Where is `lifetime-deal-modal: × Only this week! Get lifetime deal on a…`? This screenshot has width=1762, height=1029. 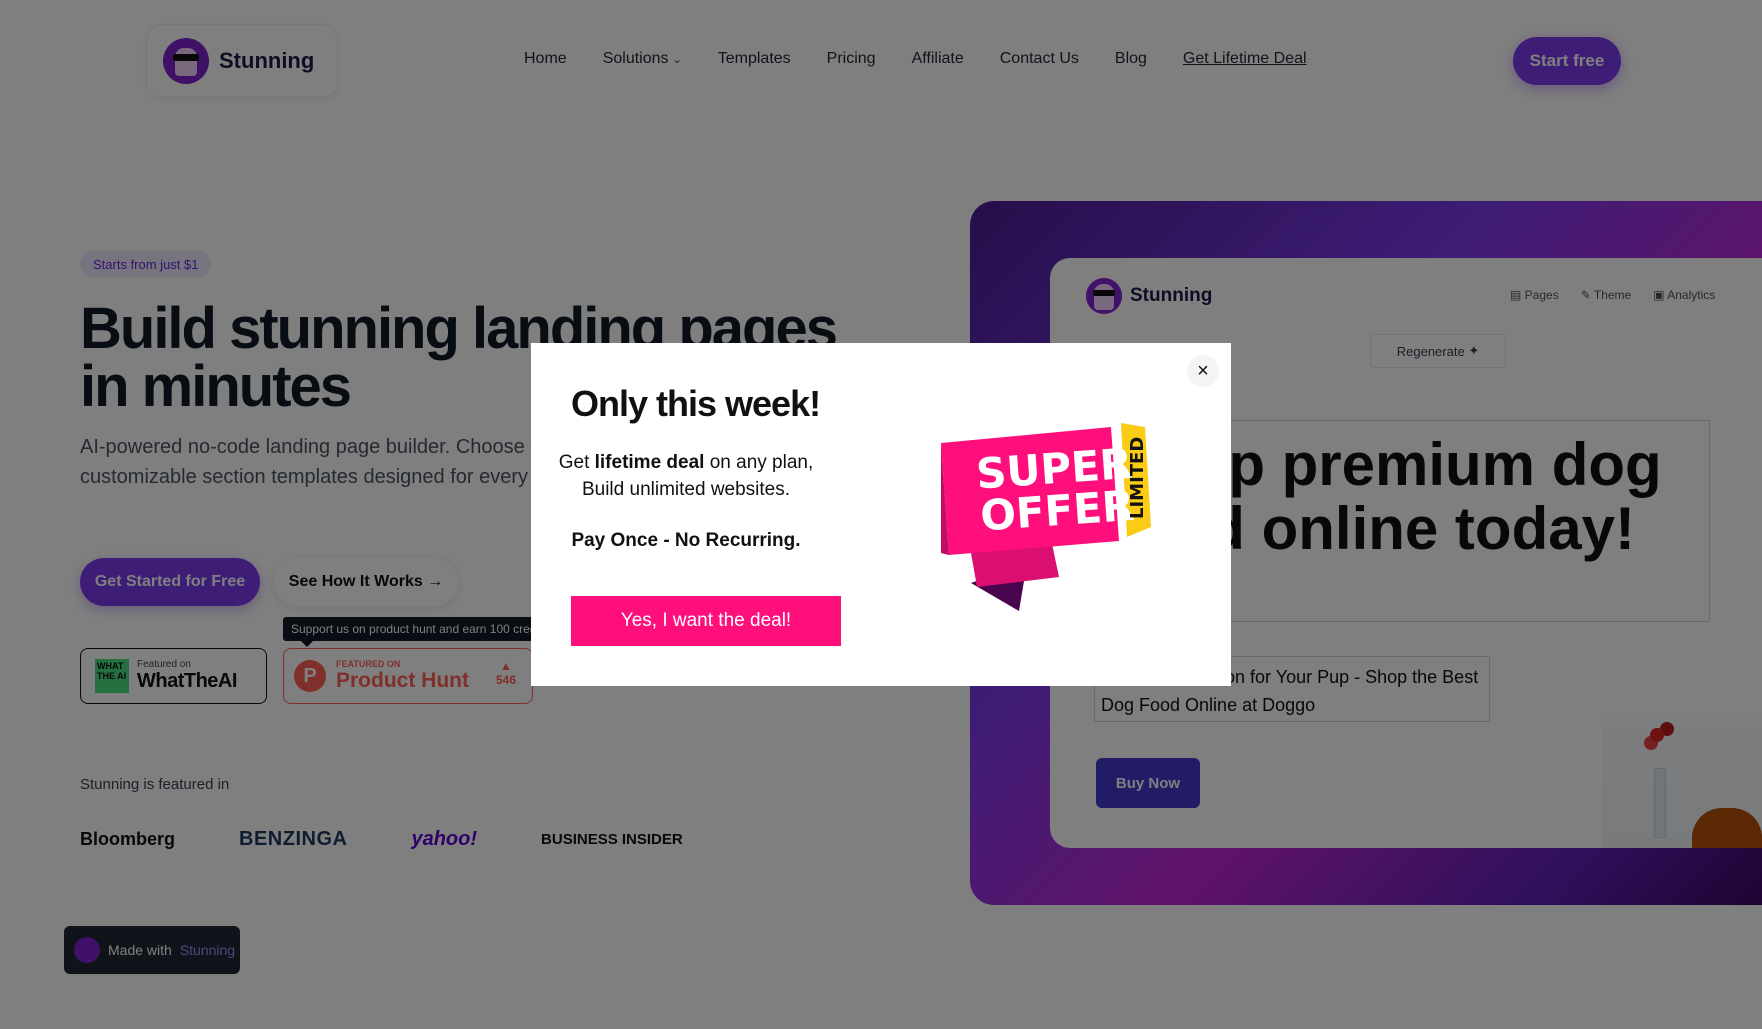 lifetime-deal-modal: × Only this week! Get lifetime deal on a… is located at coordinates (881, 514).